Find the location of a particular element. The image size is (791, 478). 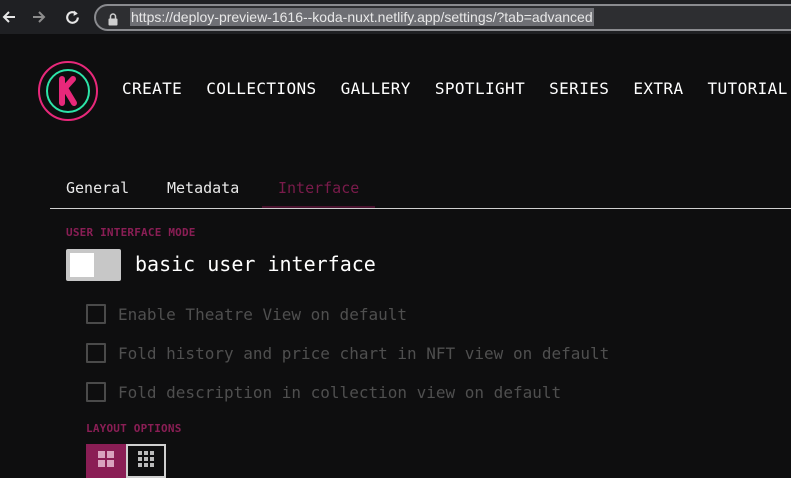

toggle-label: basic user interface is located at coordinates (255, 264).